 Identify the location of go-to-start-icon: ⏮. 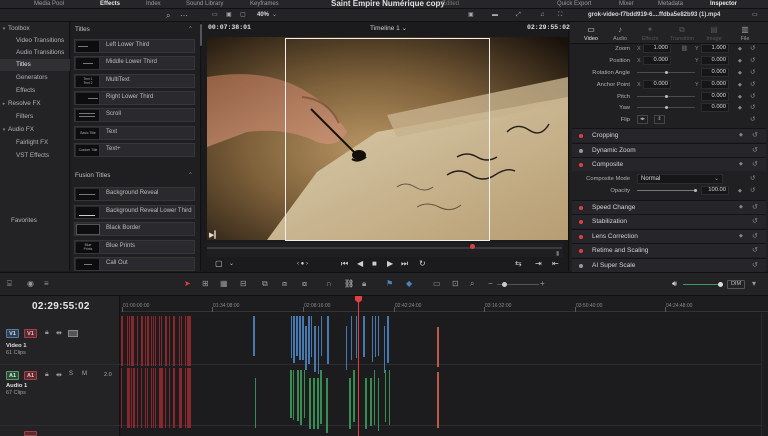
(344, 264).